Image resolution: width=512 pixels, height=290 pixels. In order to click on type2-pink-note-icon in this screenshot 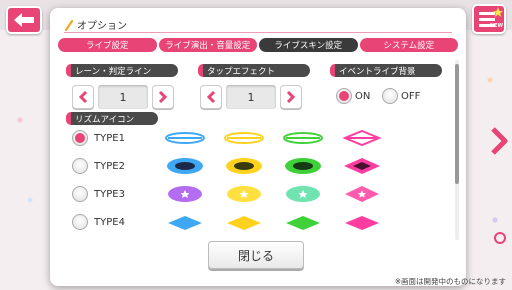, I will do `click(362, 166)`.